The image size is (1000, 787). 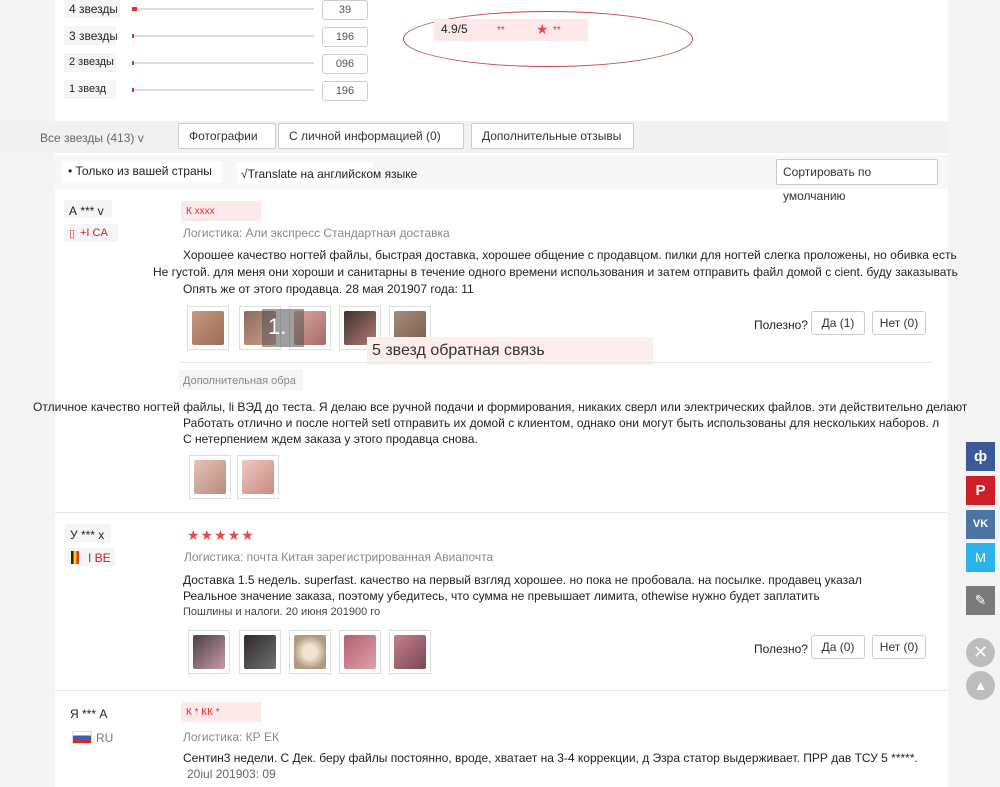 What do you see at coordinates (980, 600) in the screenshot?
I see `edit-icon: ✎` at bounding box center [980, 600].